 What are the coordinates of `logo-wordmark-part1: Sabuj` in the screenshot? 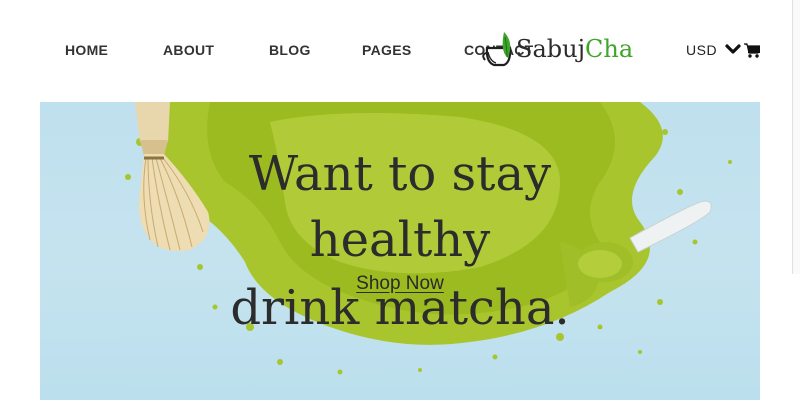 It's located at (551, 49).